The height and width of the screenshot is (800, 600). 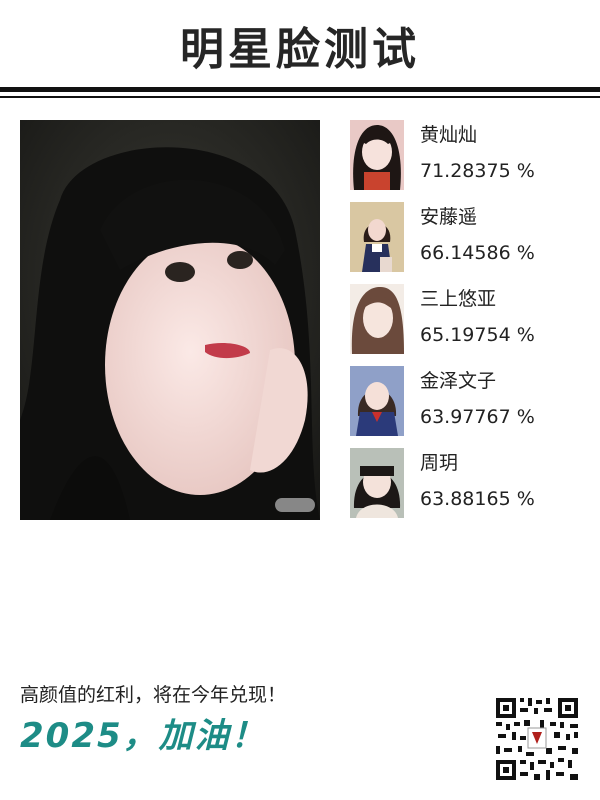 What do you see at coordinates (449, 217) in the screenshot?
I see `celebrity-name: 安藤遥` at bounding box center [449, 217].